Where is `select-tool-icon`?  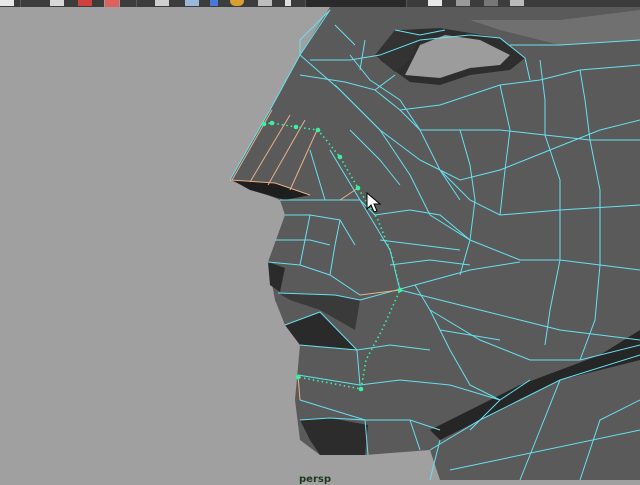 select-tool-icon is located at coordinates (7, 3).